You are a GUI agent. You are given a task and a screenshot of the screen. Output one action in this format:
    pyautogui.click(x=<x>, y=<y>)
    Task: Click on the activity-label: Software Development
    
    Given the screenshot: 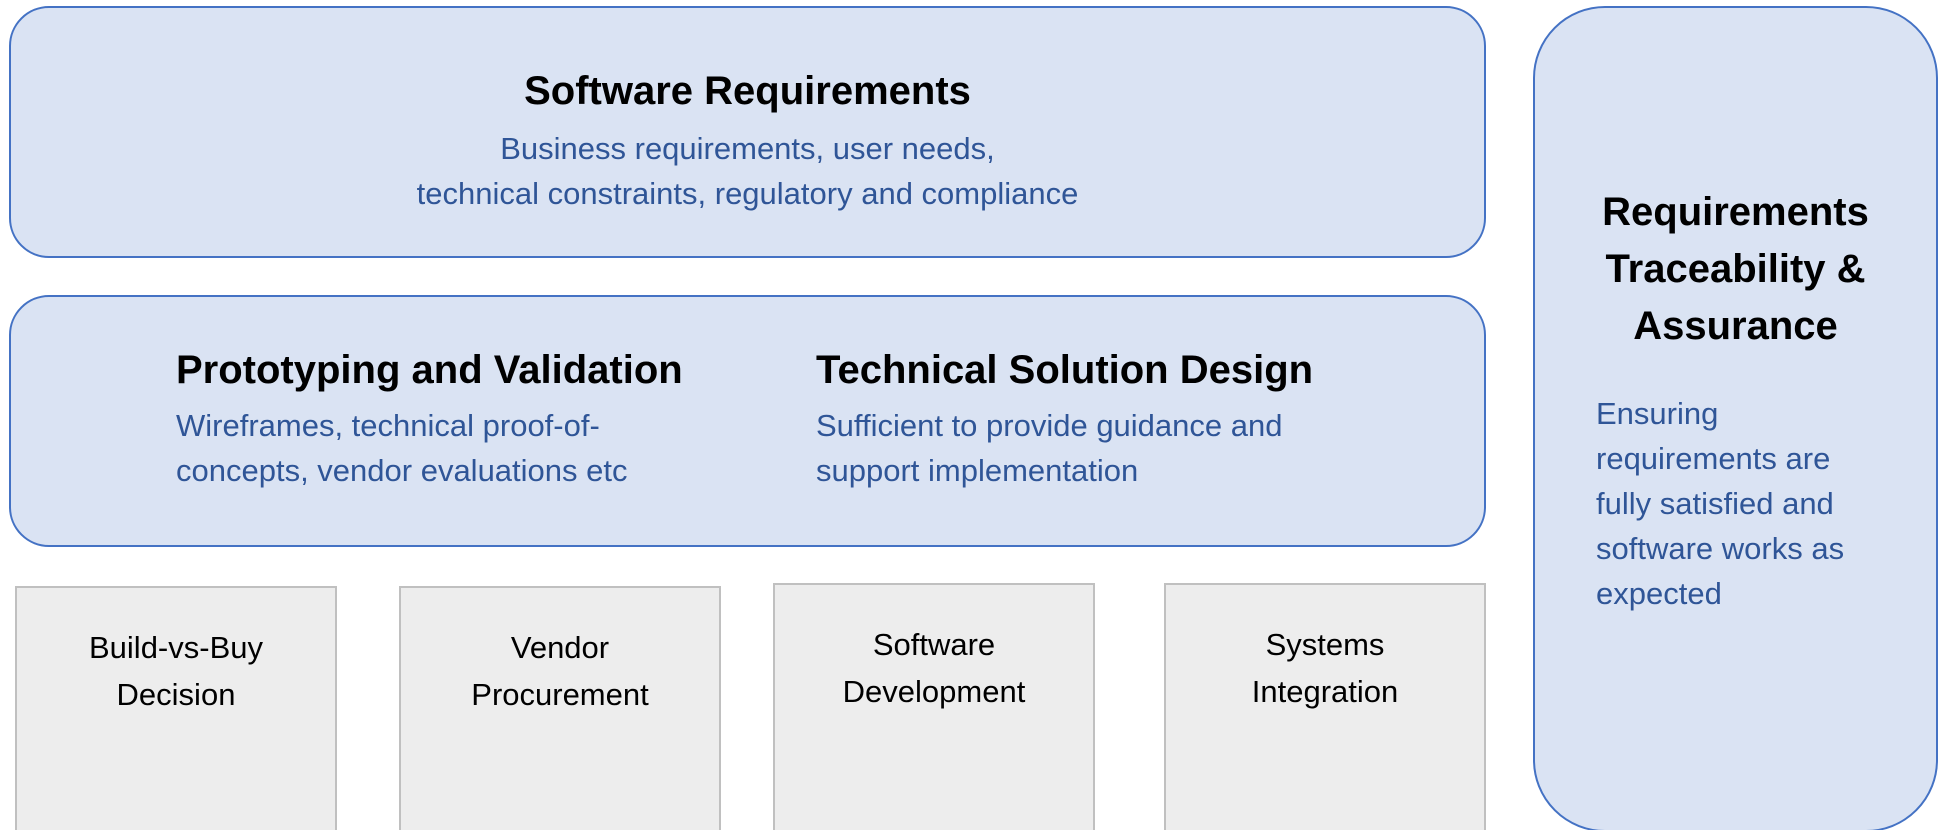 What is the action you would take?
    pyautogui.click(x=934, y=668)
    